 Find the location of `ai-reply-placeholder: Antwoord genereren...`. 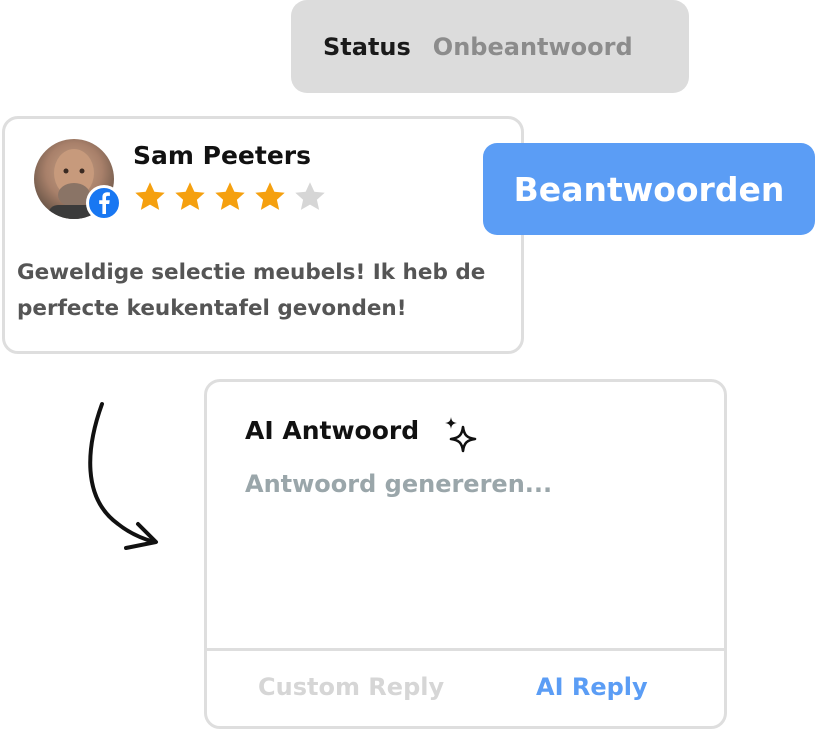

ai-reply-placeholder: Antwoord genereren... is located at coordinates (398, 484).